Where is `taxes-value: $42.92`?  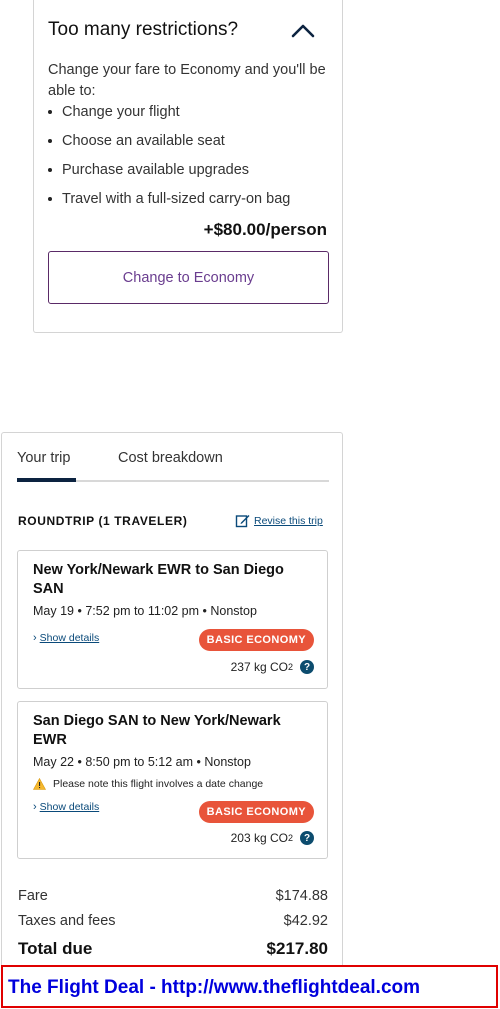
taxes-value: $42.92 is located at coordinates (305, 921).